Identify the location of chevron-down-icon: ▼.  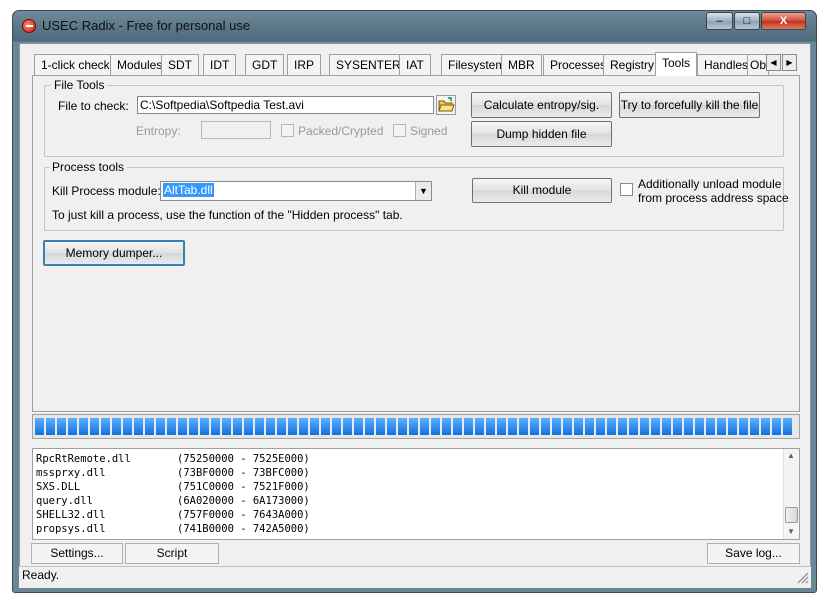
(423, 191).